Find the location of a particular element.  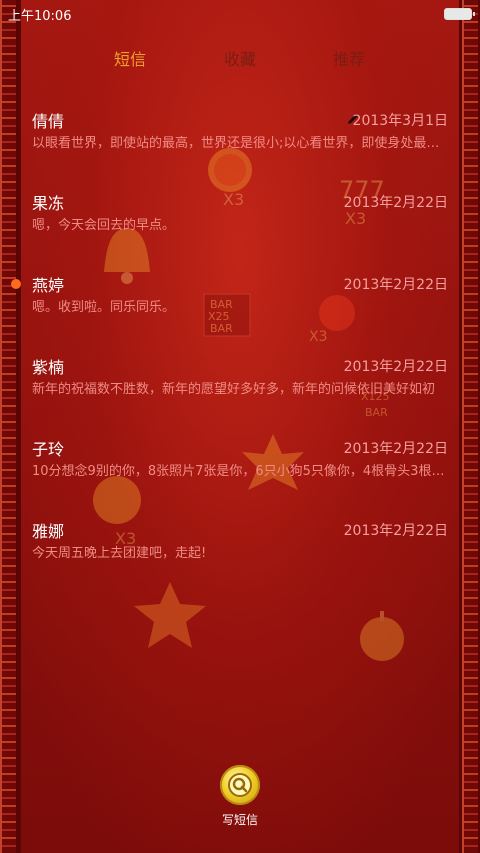

contact-name: 倩倩 is located at coordinates (48, 121).